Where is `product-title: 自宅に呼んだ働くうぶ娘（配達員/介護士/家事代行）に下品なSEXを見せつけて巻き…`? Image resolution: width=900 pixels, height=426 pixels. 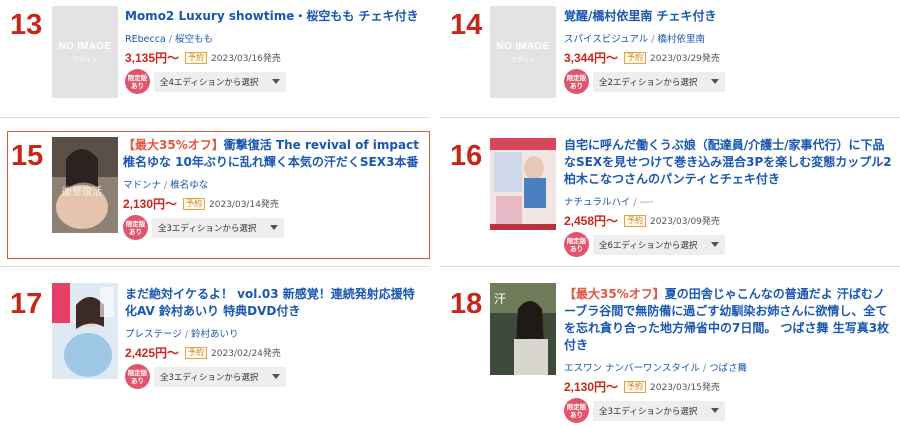
product-title: 自宅に呼んだ働くうぶ娘（配達員/介護士/家事代行）に下品なSEXを見せつけて巻き… is located at coordinates (729, 162).